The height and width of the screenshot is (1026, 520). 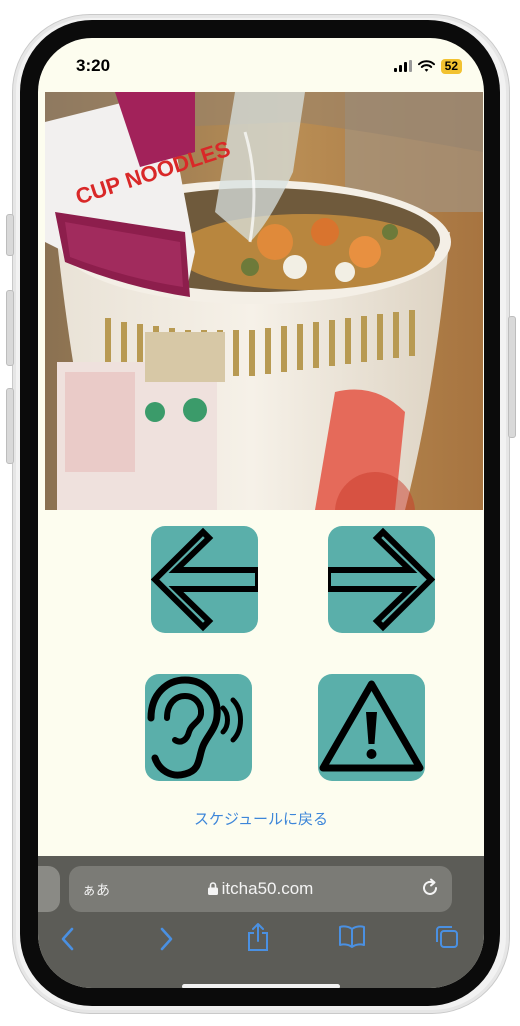 I want to click on battery-indicator: 52, so click(x=451, y=66).